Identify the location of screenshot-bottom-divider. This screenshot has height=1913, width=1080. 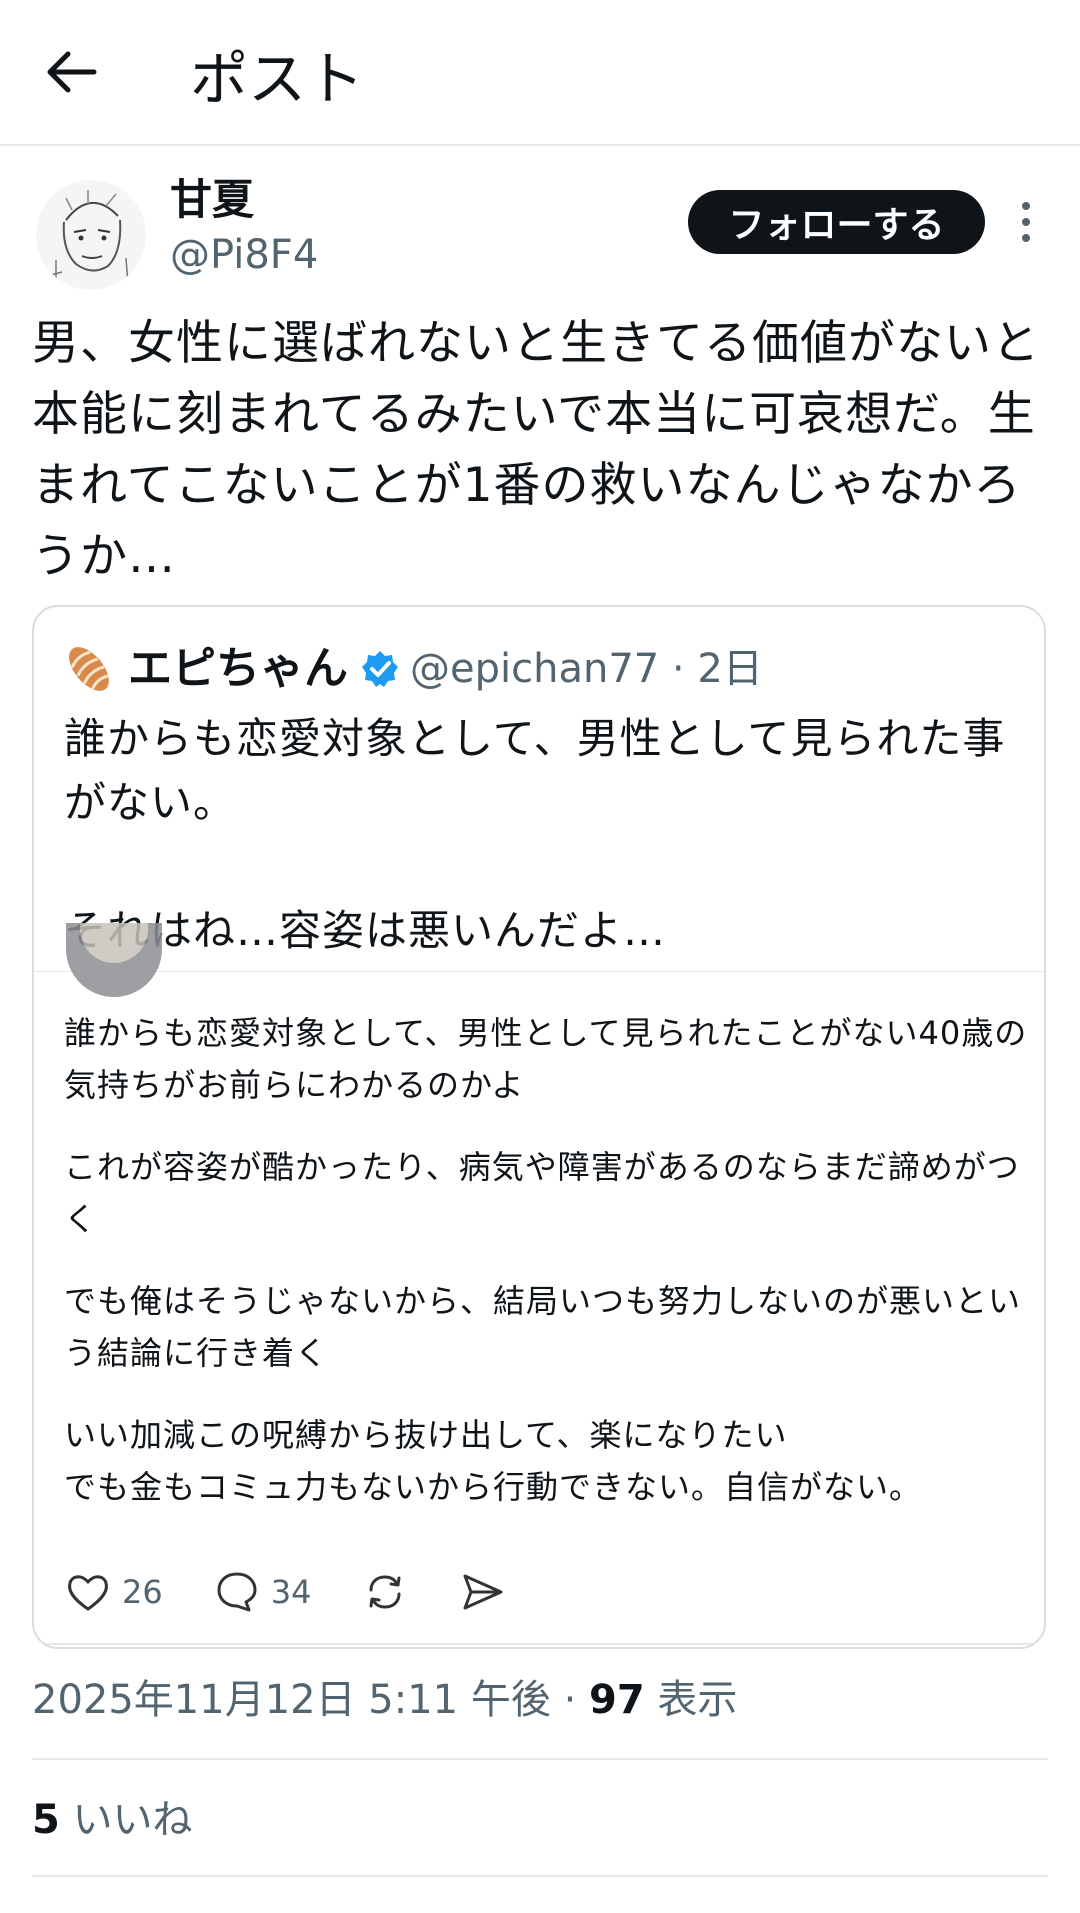
(539, 1644).